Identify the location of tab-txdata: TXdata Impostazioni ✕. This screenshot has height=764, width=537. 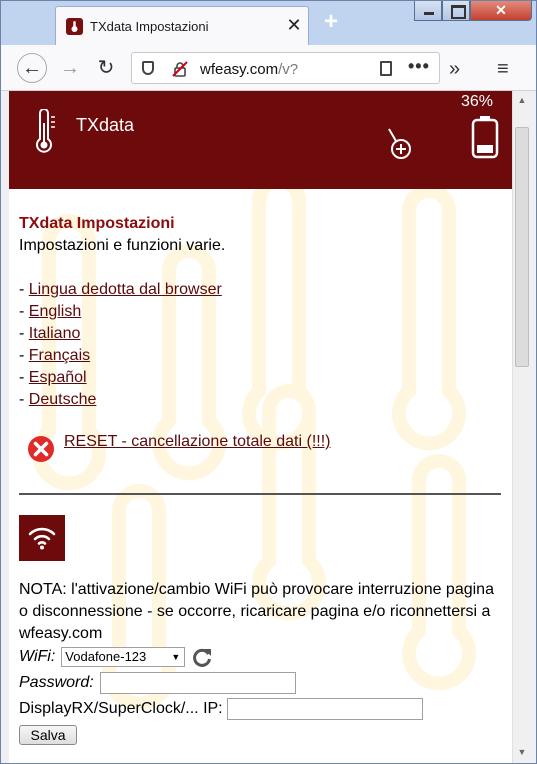
(182, 25).